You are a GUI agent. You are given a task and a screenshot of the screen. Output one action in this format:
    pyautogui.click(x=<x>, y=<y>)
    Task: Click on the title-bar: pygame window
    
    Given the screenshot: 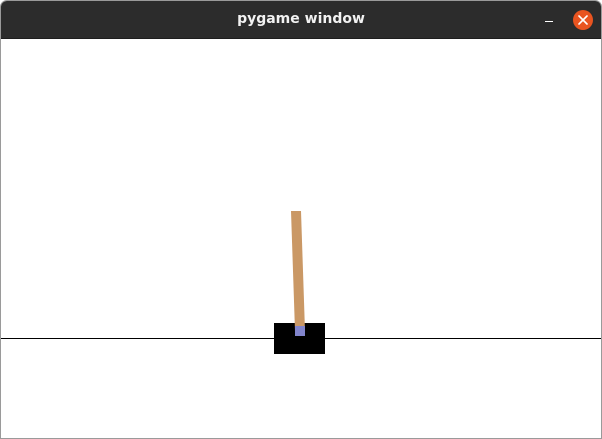 What is the action you would take?
    pyautogui.click(x=301, y=20)
    